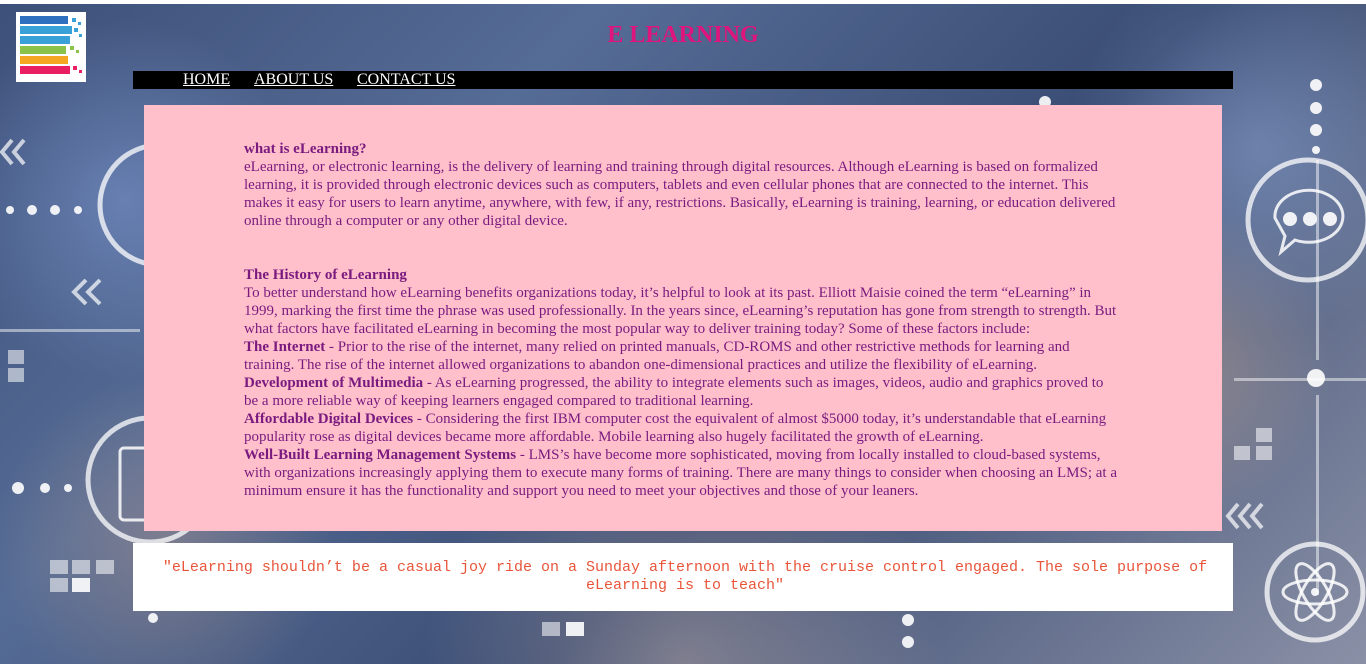 This screenshot has height=664, width=1366. Describe the element at coordinates (380, 455) in the screenshot. I see `factor-title: Well-Built Learning Management Systems` at that location.